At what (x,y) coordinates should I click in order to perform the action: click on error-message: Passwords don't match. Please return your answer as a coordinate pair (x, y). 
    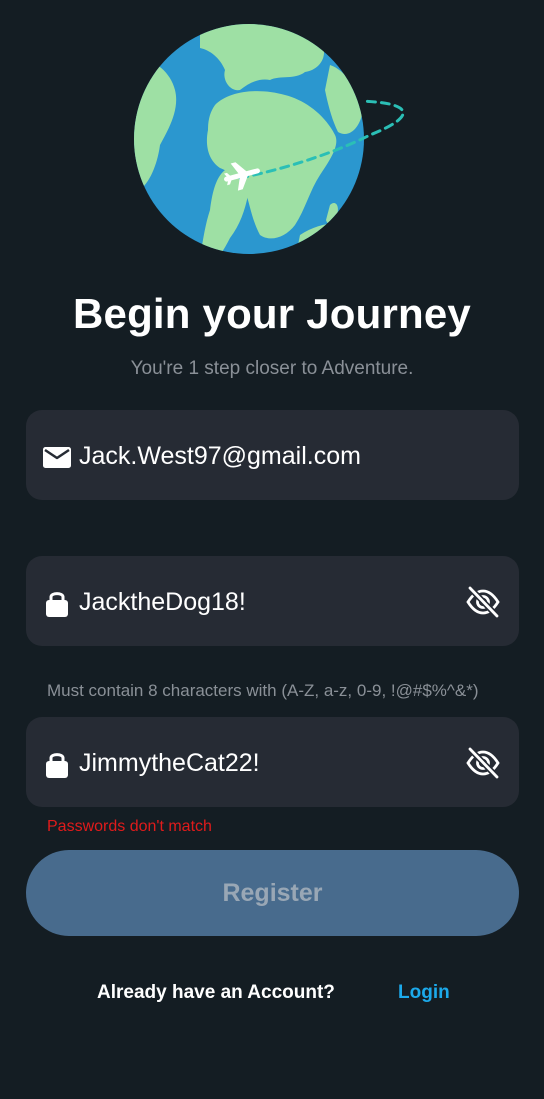
    Looking at the image, I should click on (129, 826).